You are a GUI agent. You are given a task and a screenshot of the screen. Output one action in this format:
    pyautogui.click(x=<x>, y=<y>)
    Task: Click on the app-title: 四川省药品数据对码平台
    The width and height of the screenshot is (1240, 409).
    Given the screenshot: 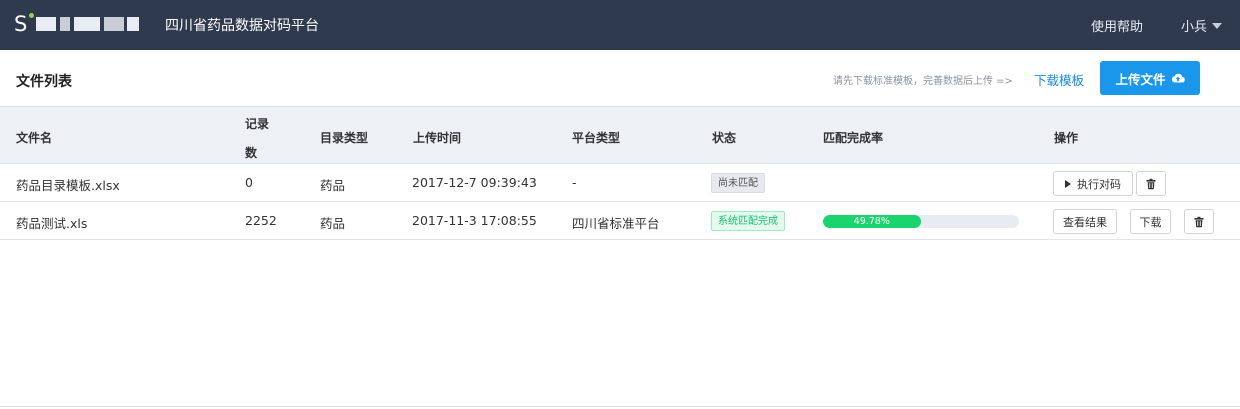 What is the action you would take?
    pyautogui.click(x=242, y=26)
    